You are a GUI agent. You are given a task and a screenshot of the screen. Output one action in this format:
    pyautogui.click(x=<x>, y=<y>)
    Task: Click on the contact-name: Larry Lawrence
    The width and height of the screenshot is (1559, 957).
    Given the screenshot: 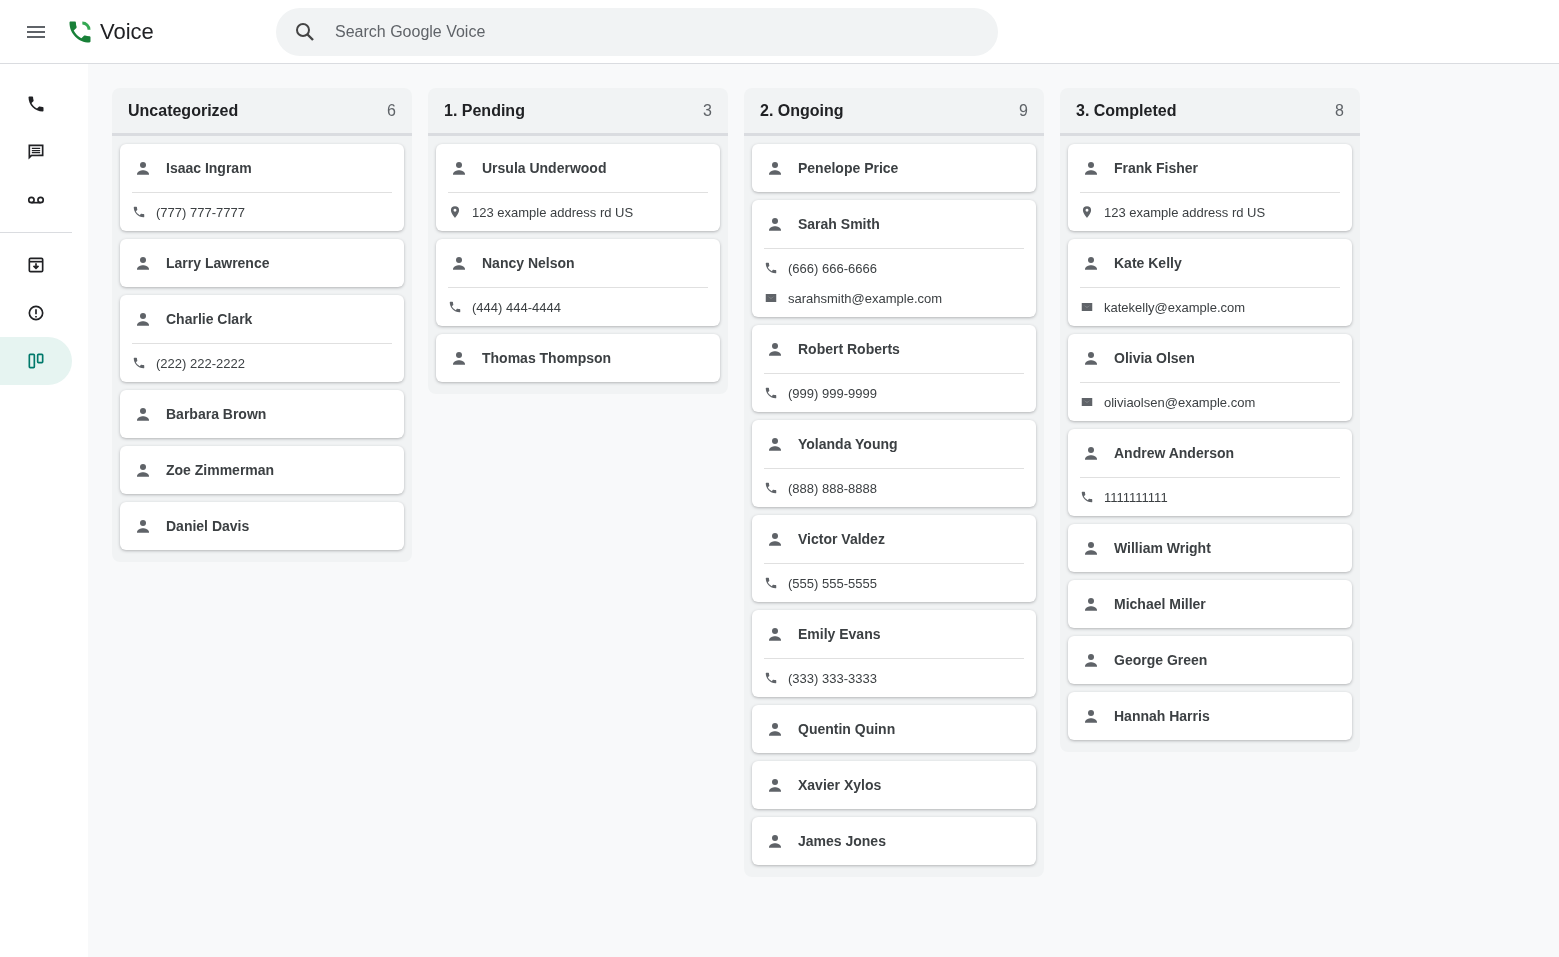 What is the action you would take?
    pyautogui.click(x=218, y=263)
    